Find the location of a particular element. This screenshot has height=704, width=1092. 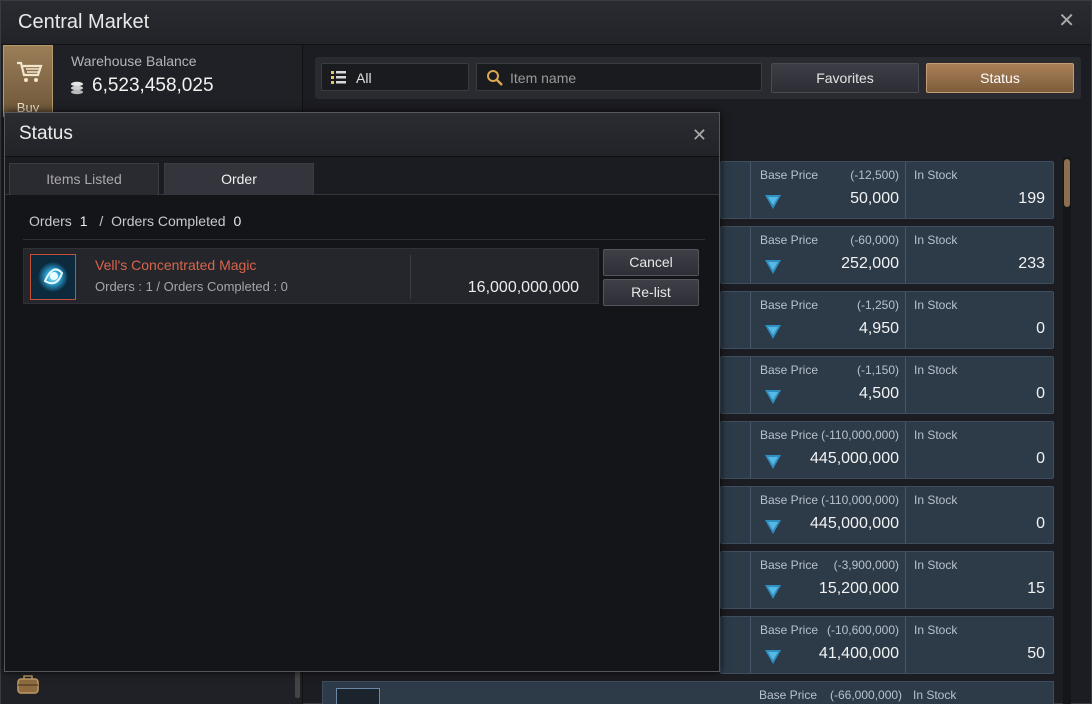

market-row: Base Price (-1,150) 4,500 In Stock 0 is located at coordinates (887, 385).